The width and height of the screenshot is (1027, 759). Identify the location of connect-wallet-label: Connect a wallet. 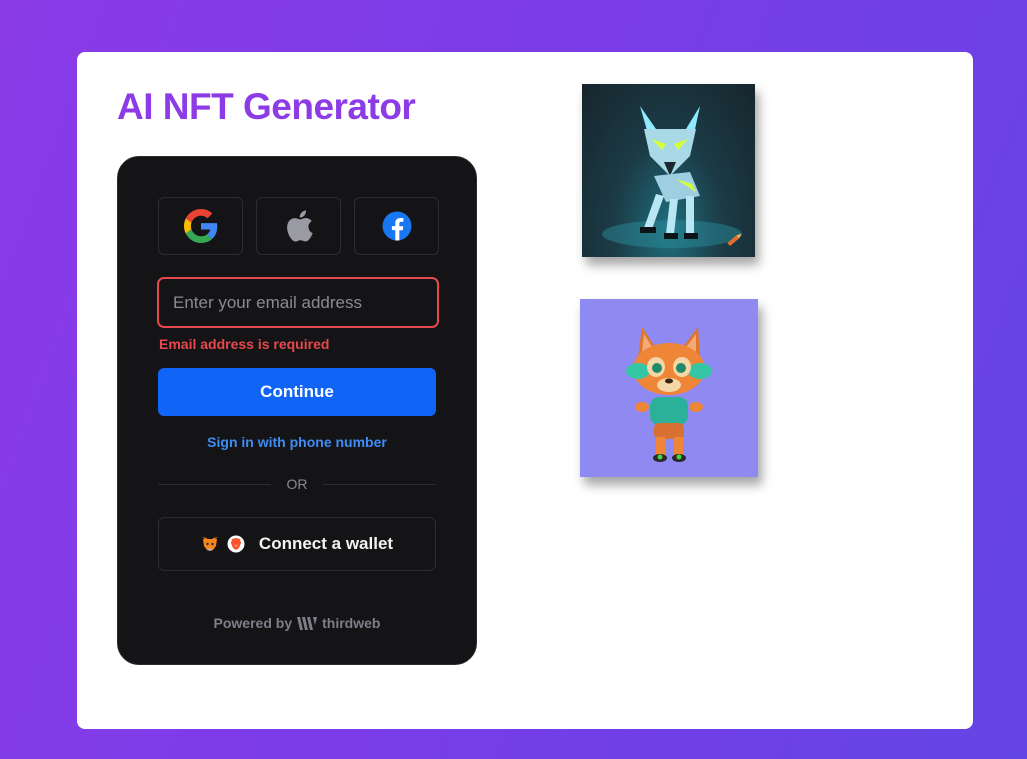
(326, 543).